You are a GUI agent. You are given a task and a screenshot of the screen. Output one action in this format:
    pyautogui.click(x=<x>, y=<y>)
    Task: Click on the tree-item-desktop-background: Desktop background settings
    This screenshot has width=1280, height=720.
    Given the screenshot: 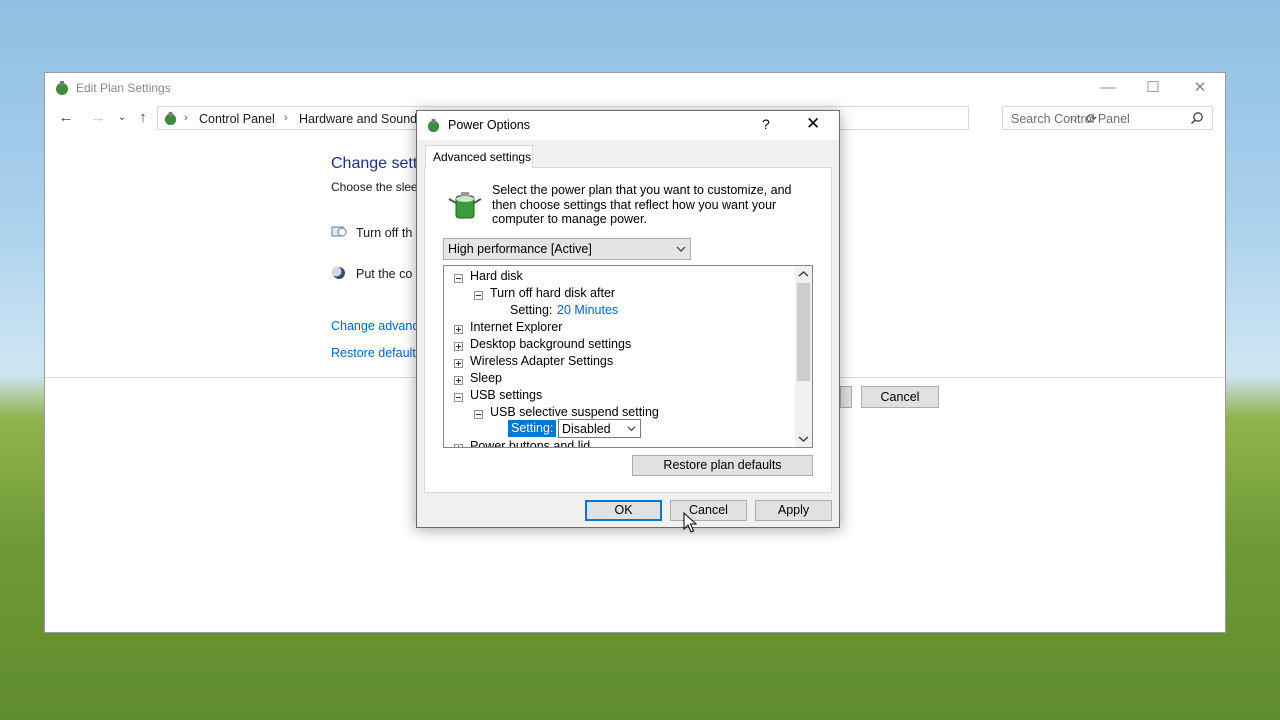 What is the action you would take?
    pyautogui.click(x=550, y=344)
    